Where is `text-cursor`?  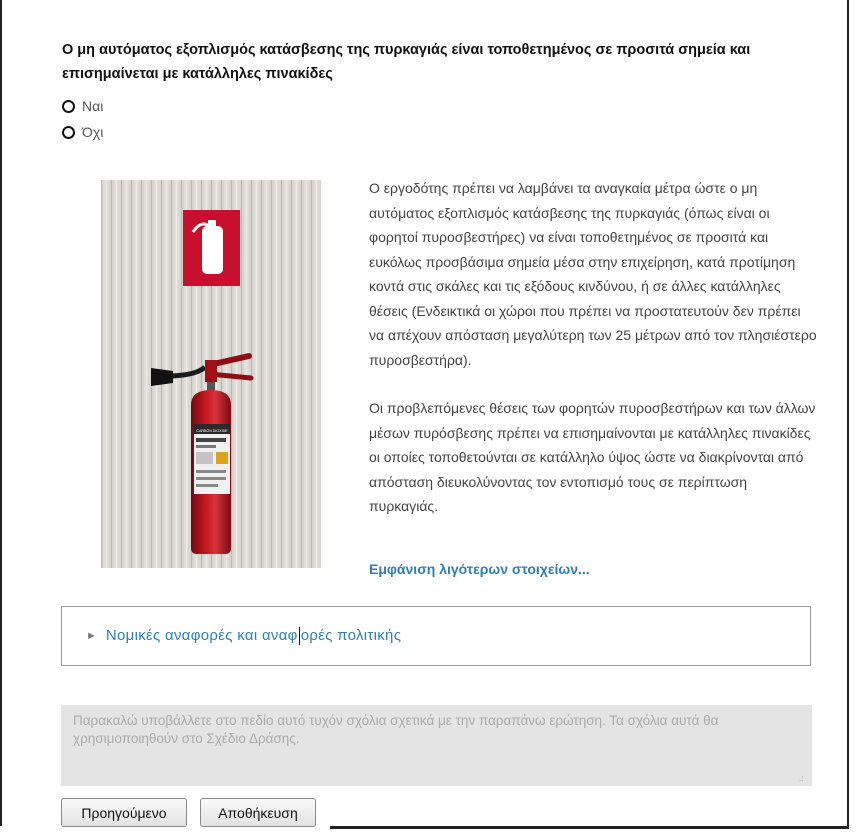
text-cursor is located at coordinates (299, 636).